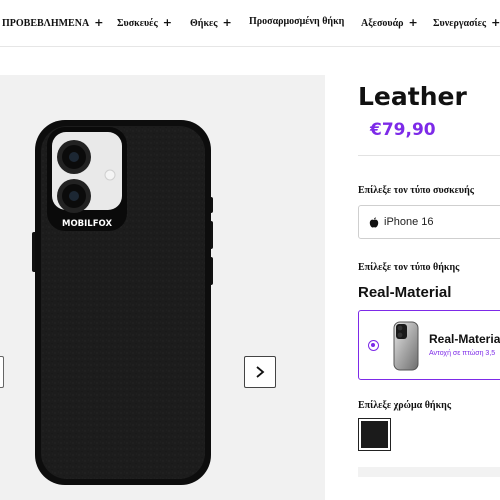  I want to click on case-option-subtitle: Αντοχή σε πτώση 3,5, so click(462, 353).